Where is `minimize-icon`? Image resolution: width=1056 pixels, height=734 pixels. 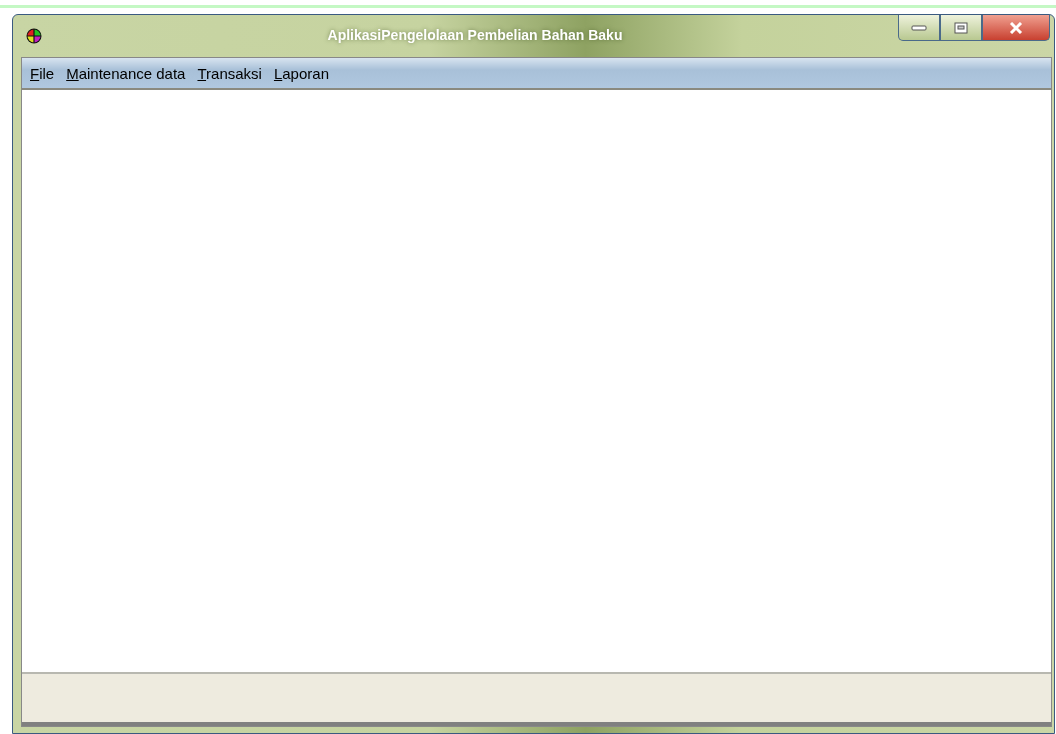 minimize-icon is located at coordinates (919, 27).